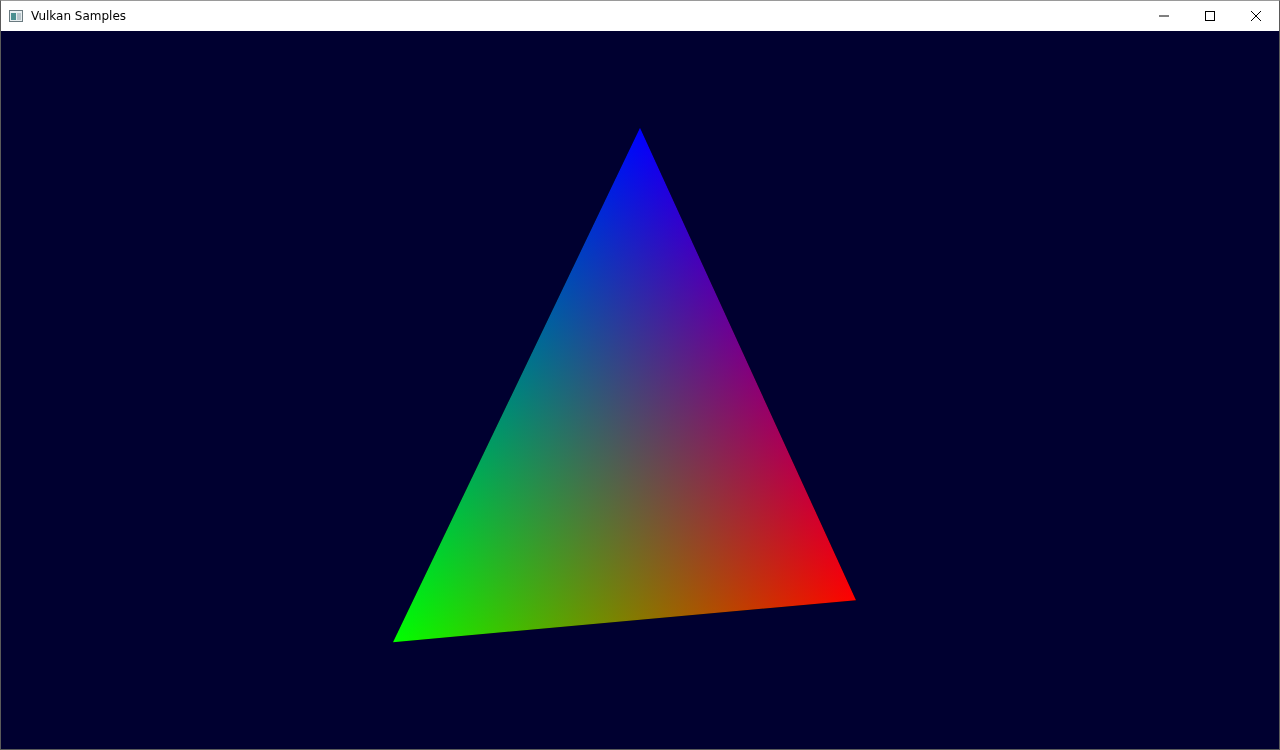 Image resolution: width=1280 pixels, height=750 pixels. I want to click on maximize-icon, so click(1210, 16).